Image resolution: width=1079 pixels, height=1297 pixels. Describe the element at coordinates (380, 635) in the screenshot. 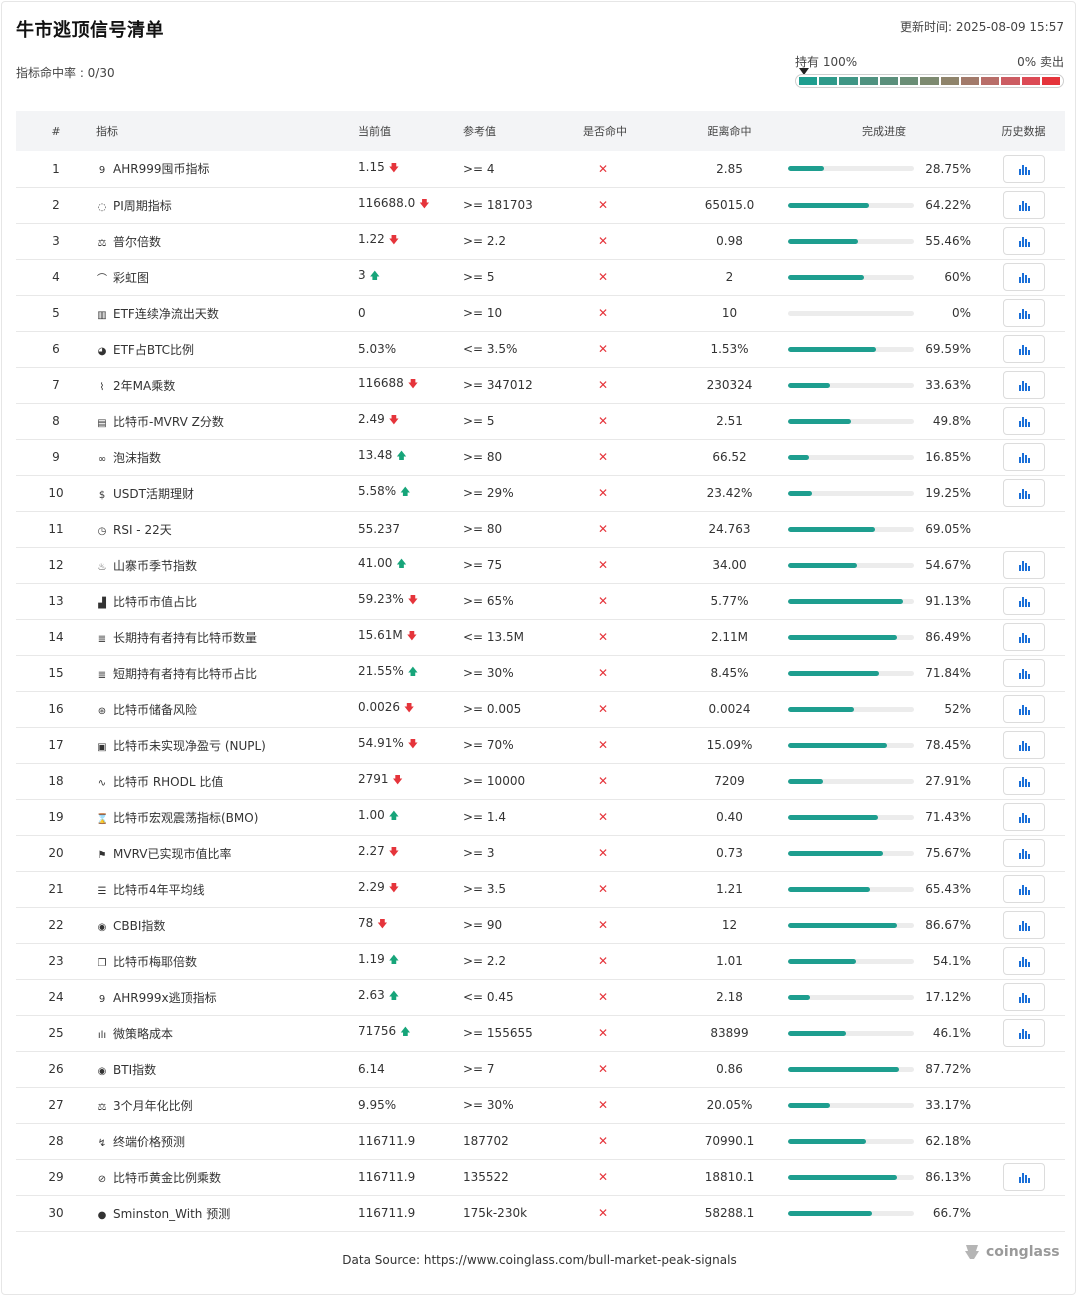

I see `current-value: 15.61M` at that location.